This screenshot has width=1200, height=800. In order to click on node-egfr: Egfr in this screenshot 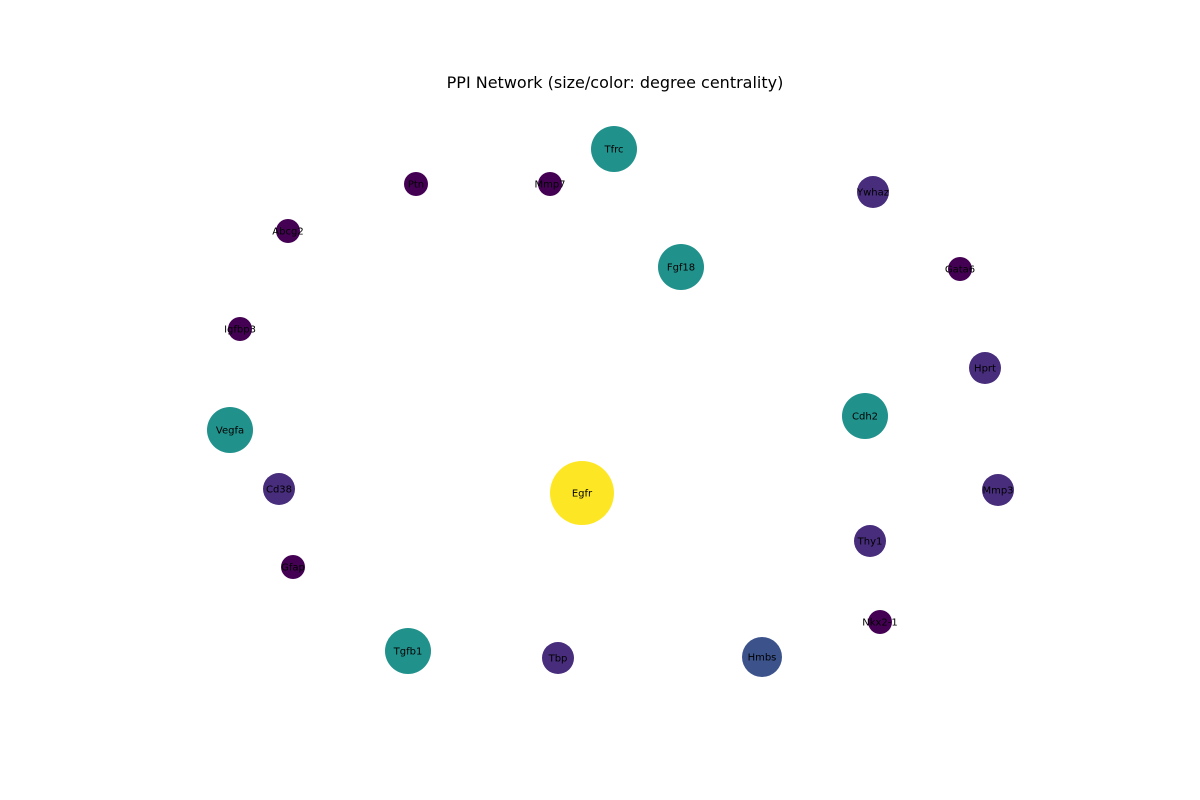, I will do `click(582, 493)`.